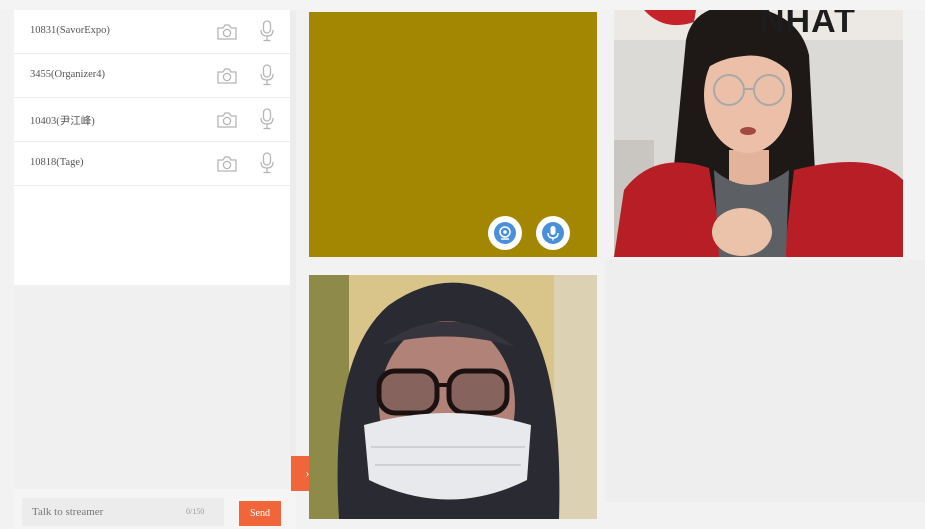 The height and width of the screenshot is (529, 925). I want to click on send-button: Send, so click(260, 513).